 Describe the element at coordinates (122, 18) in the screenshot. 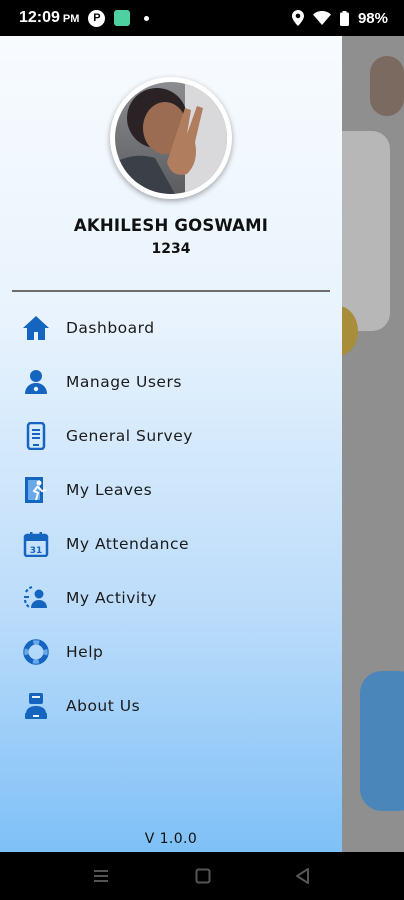

I see `notification-app-icon` at that location.